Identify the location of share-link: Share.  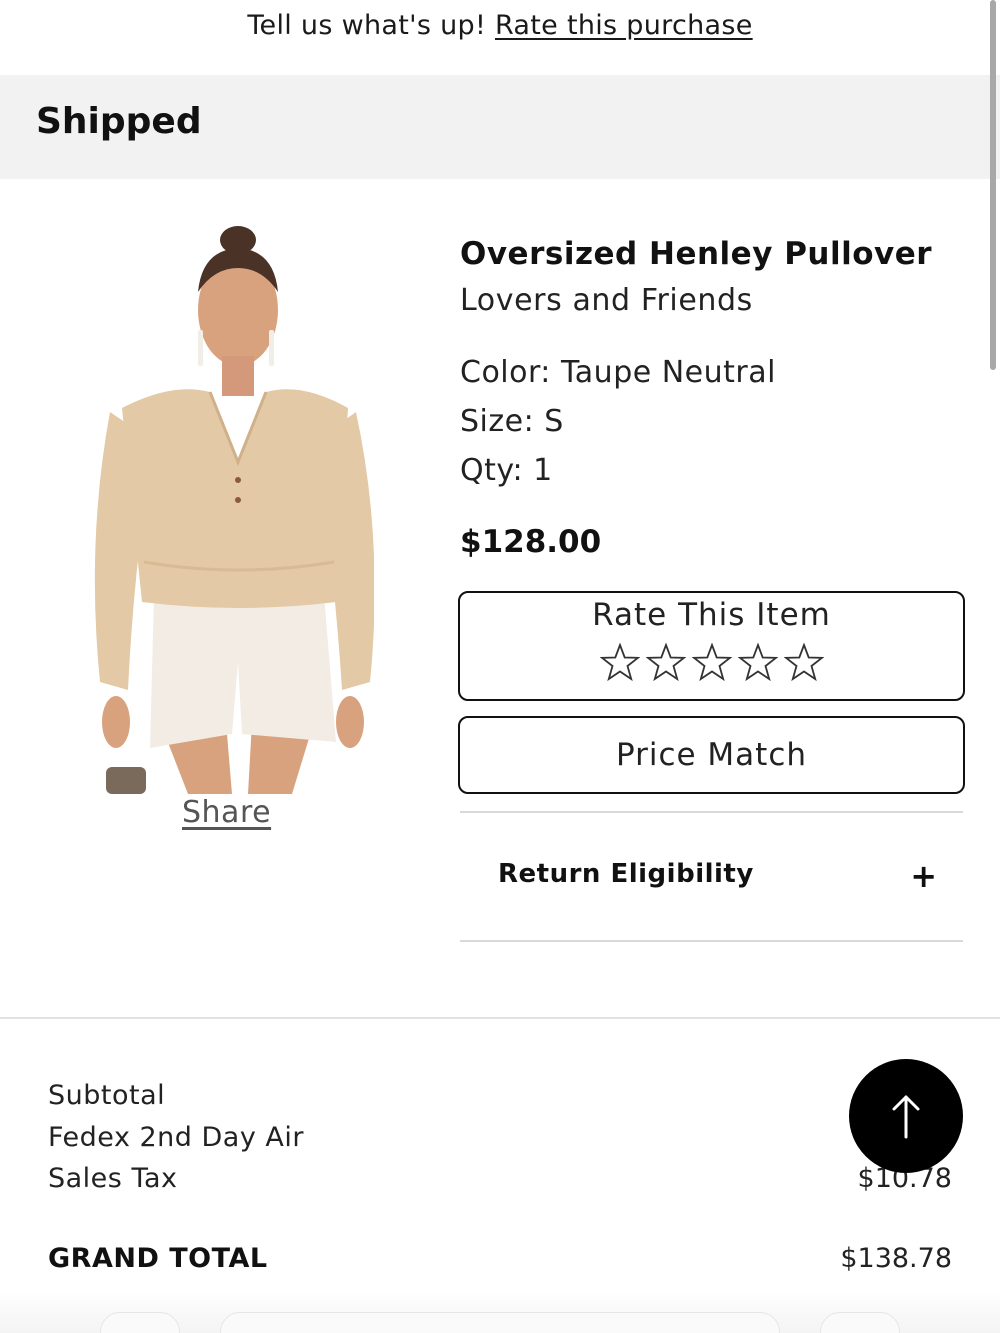
(226, 812).